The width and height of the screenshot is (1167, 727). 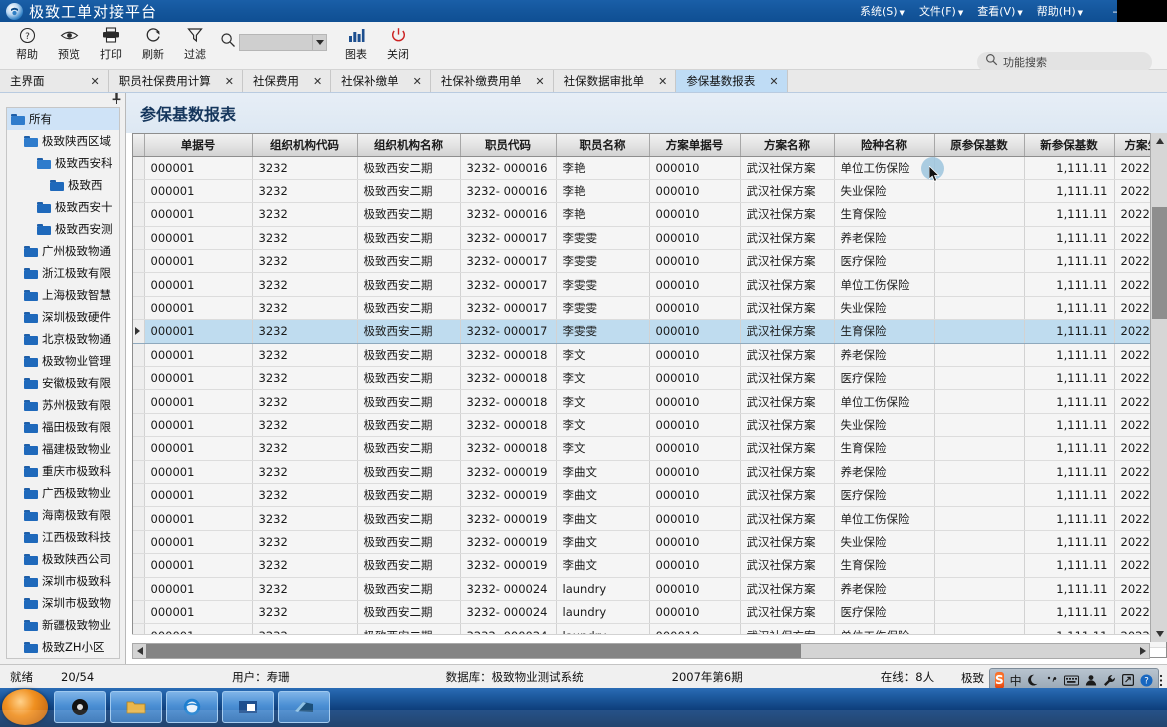 What do you see at coordinates (603, 284) in the screenshot?
I see `cell-5-4: 李雯雯` at bounding box center [603, 284].